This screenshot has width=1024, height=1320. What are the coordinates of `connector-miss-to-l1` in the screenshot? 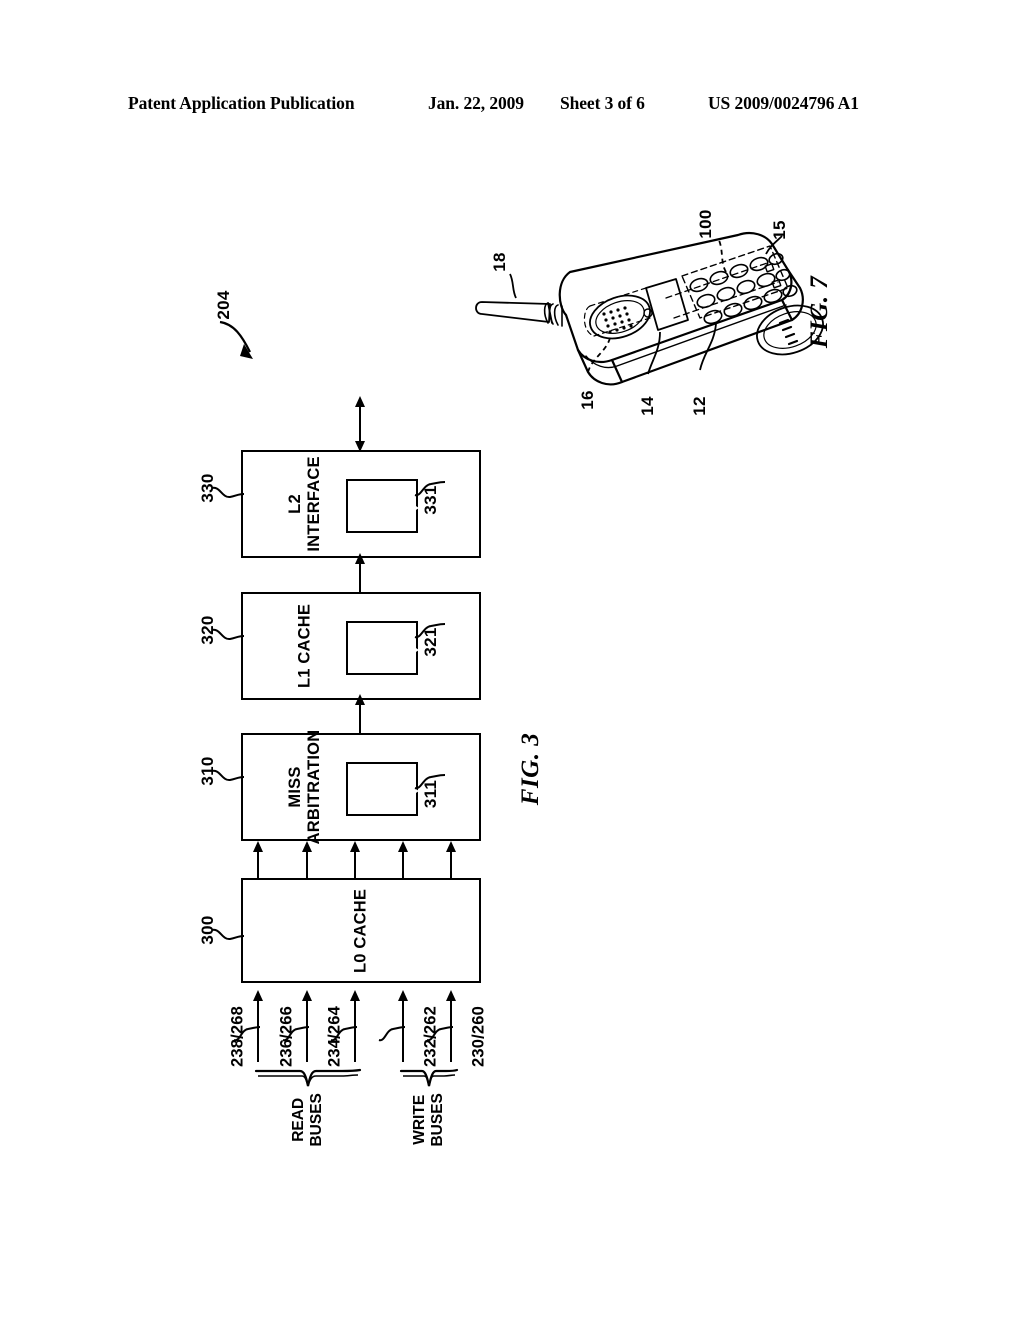 It's located at (360, 717).